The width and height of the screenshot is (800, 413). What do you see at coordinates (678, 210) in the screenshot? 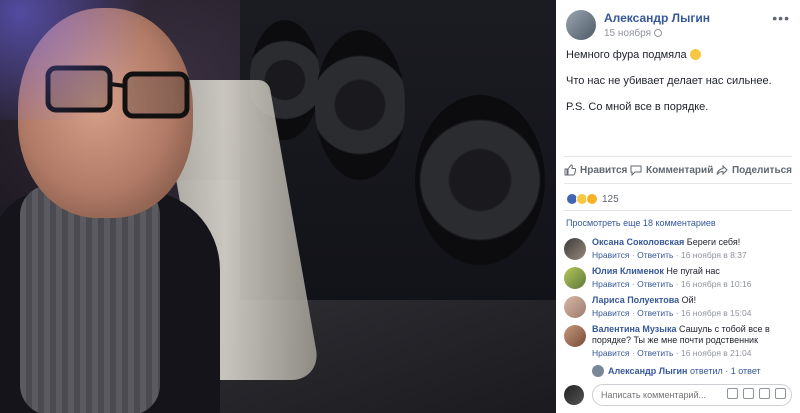
I see `divider` at bounding box center [678, 210].